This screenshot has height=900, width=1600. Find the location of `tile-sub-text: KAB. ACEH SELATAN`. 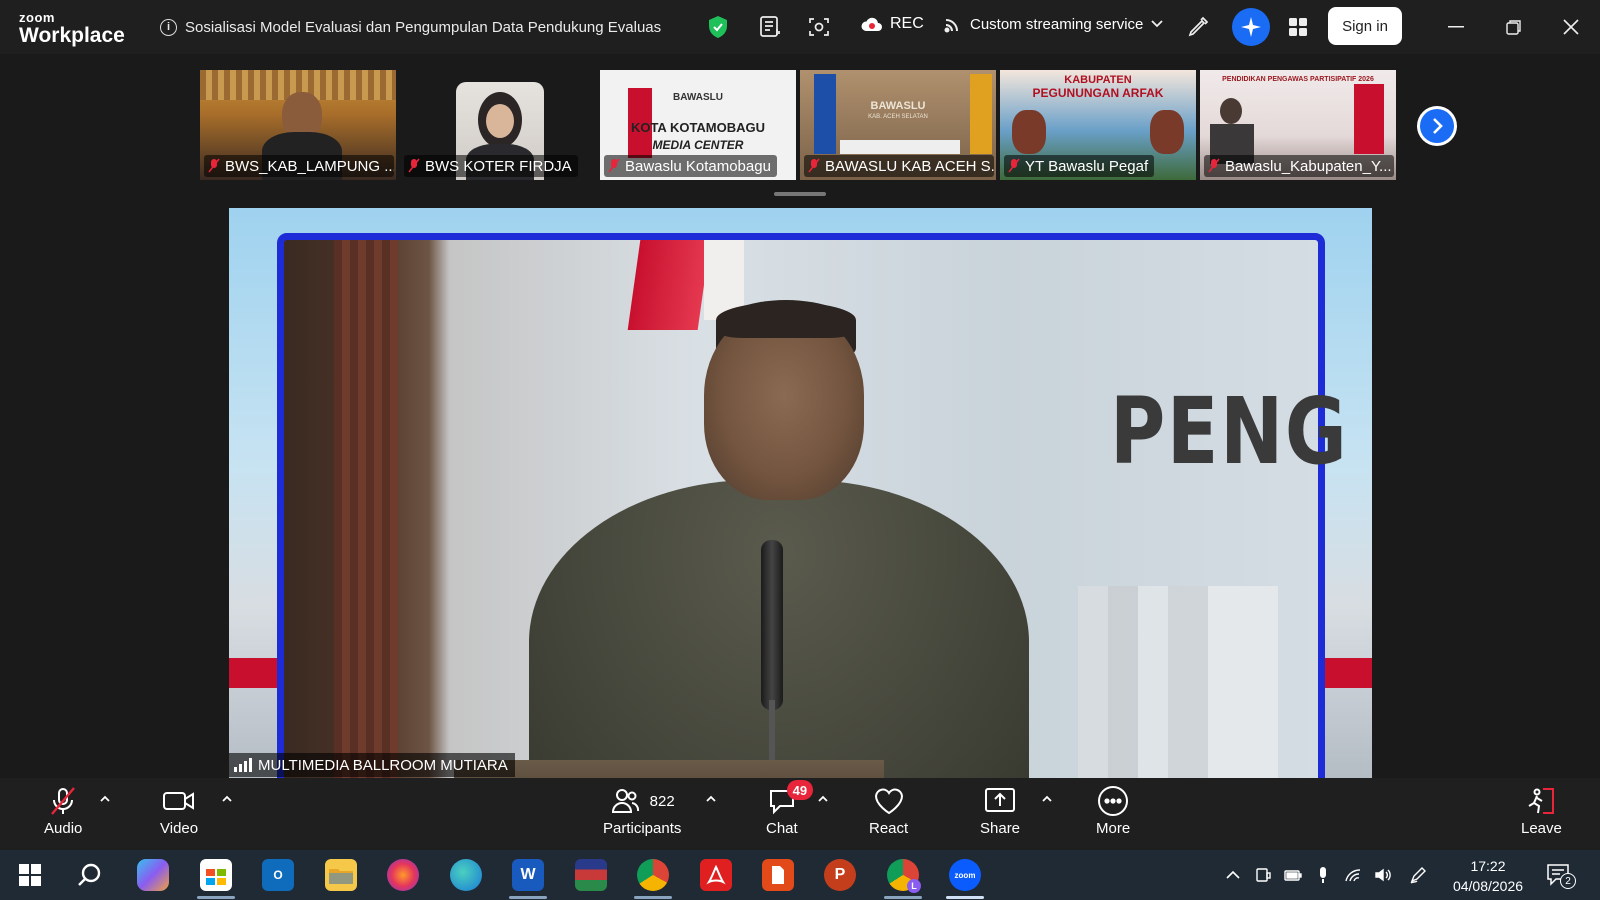

tile-sub-text: KAB. ACEH SELATAN is located at coordinates (898, 117).